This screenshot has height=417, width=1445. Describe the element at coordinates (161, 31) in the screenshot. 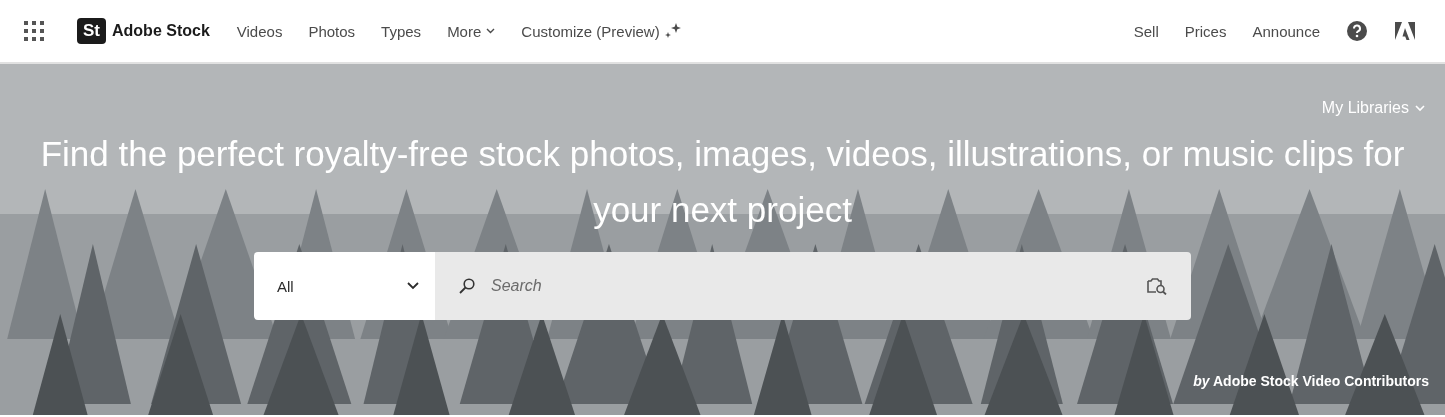

I see `logo-text: Adobe Stock` at that location.